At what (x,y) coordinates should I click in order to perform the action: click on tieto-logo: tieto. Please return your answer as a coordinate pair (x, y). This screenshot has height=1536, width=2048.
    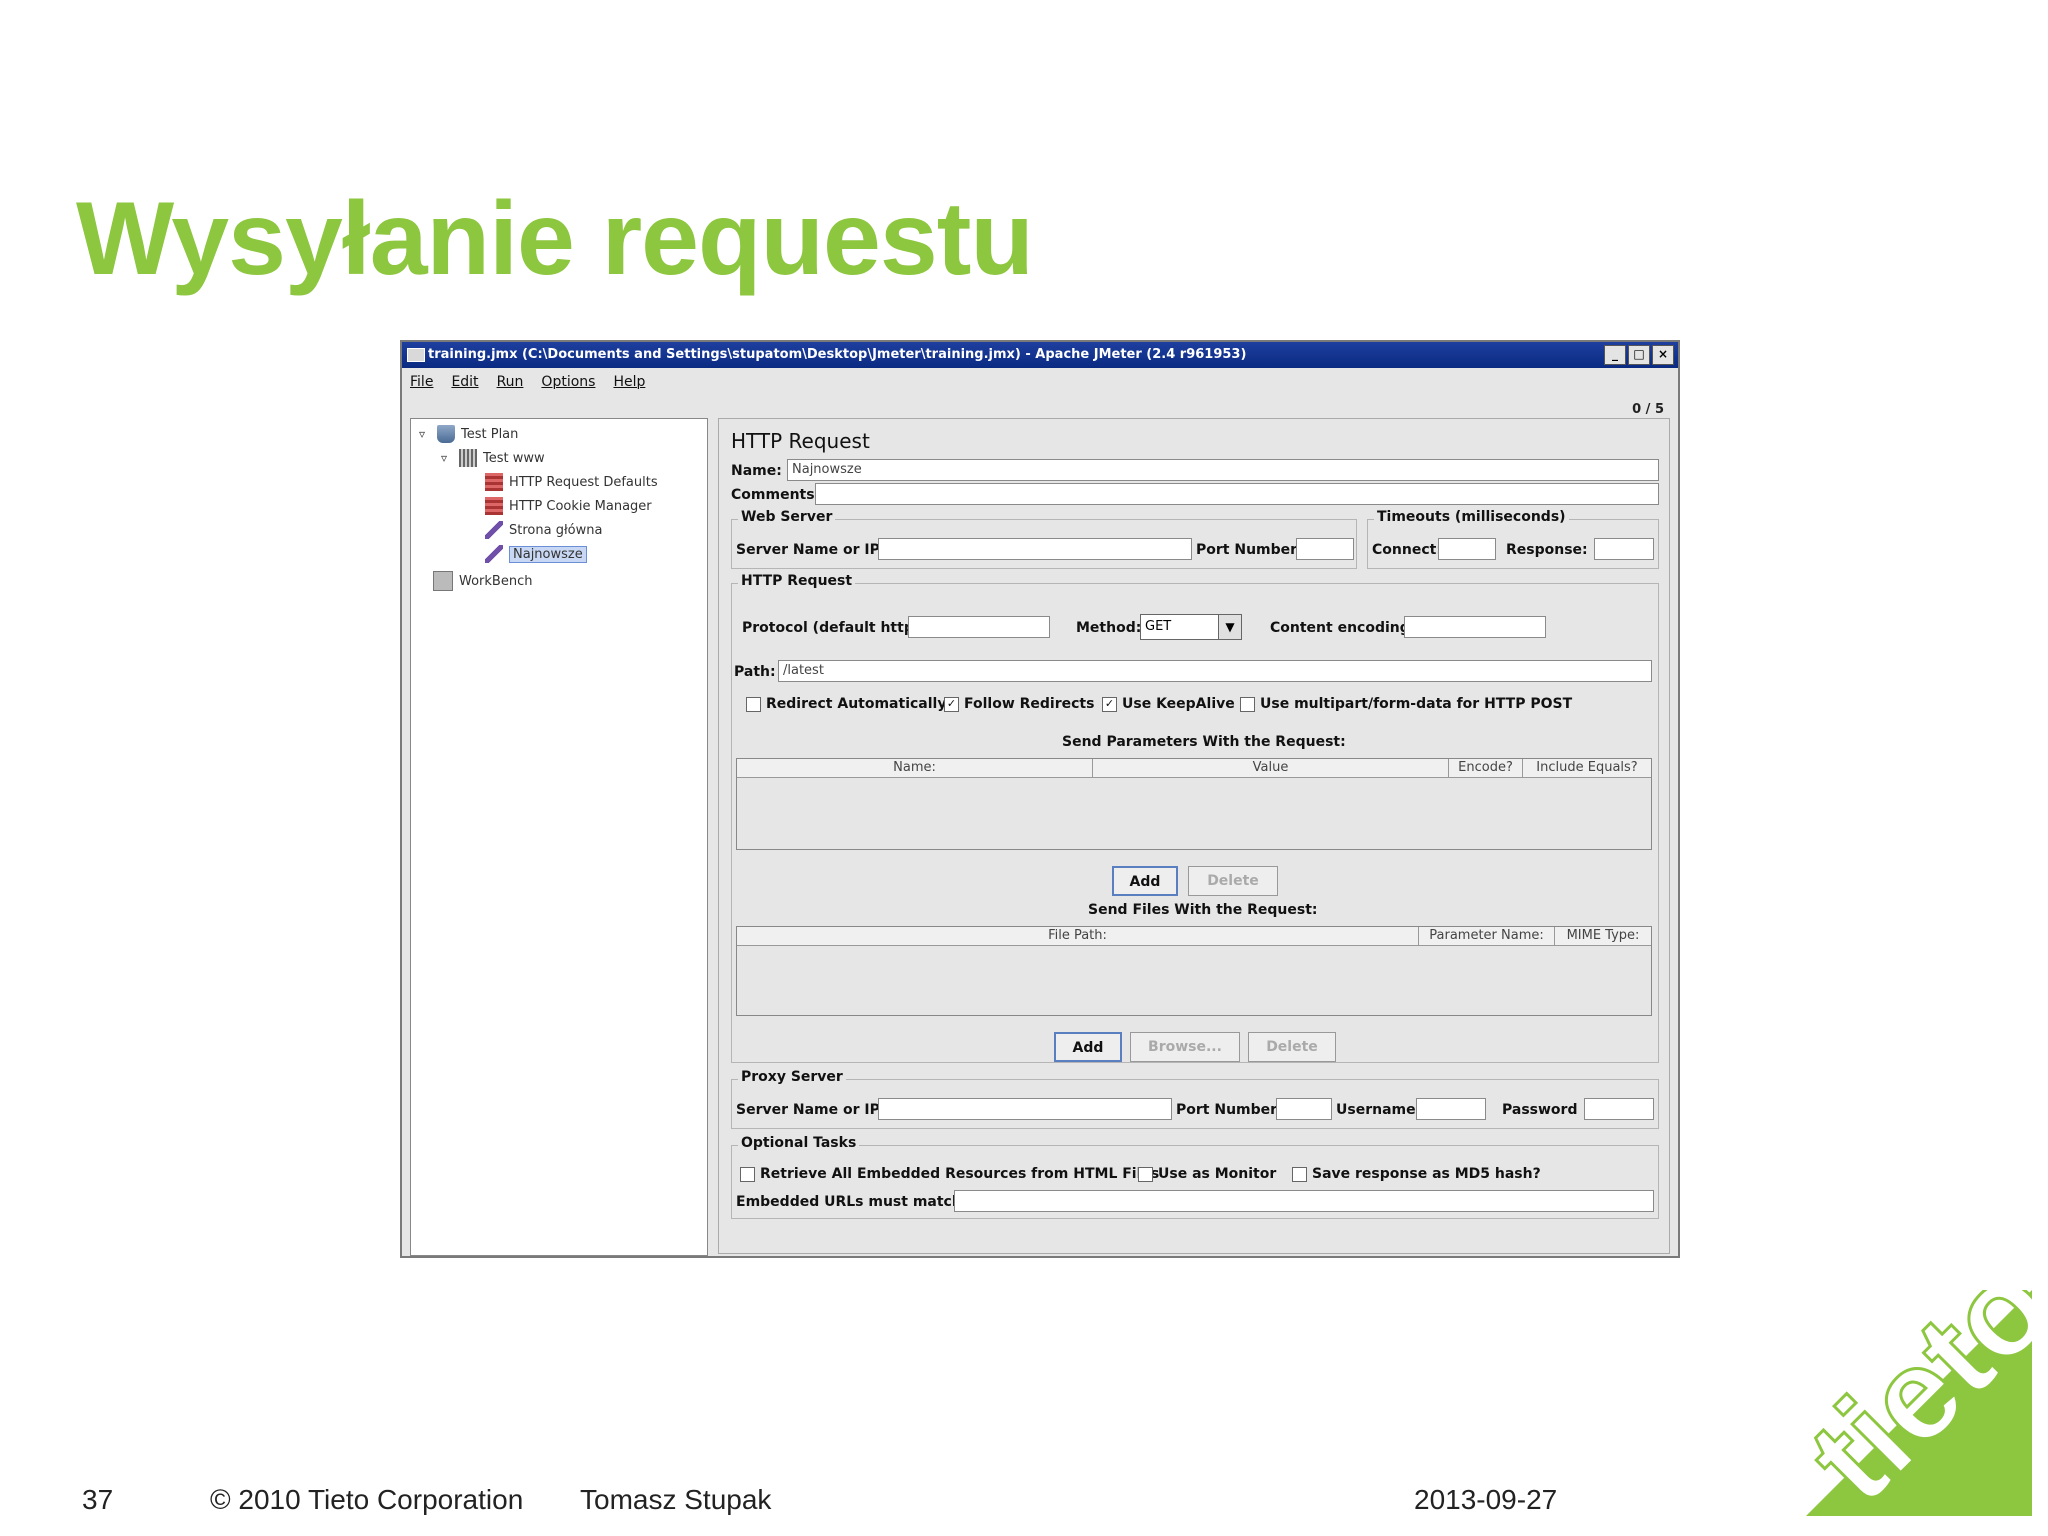
    Looking at the image, I should click on (1905, 1403).